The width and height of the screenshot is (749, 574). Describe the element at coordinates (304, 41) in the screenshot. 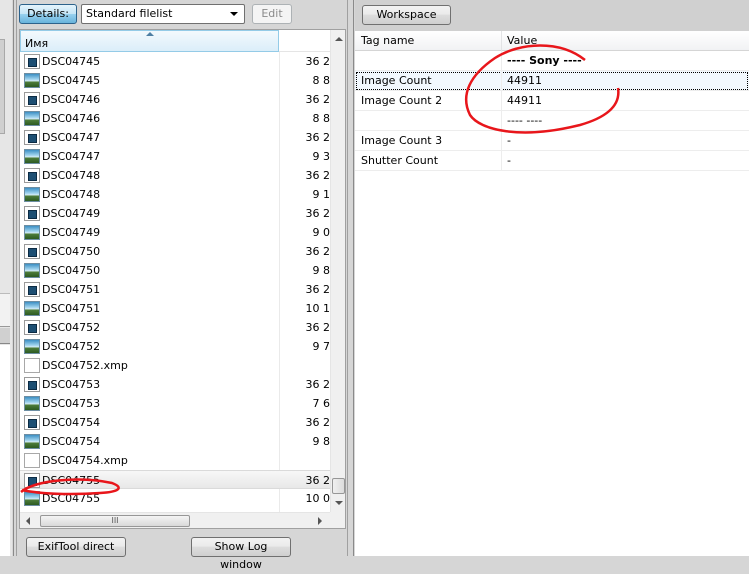

I see `column-header-size` at that location.